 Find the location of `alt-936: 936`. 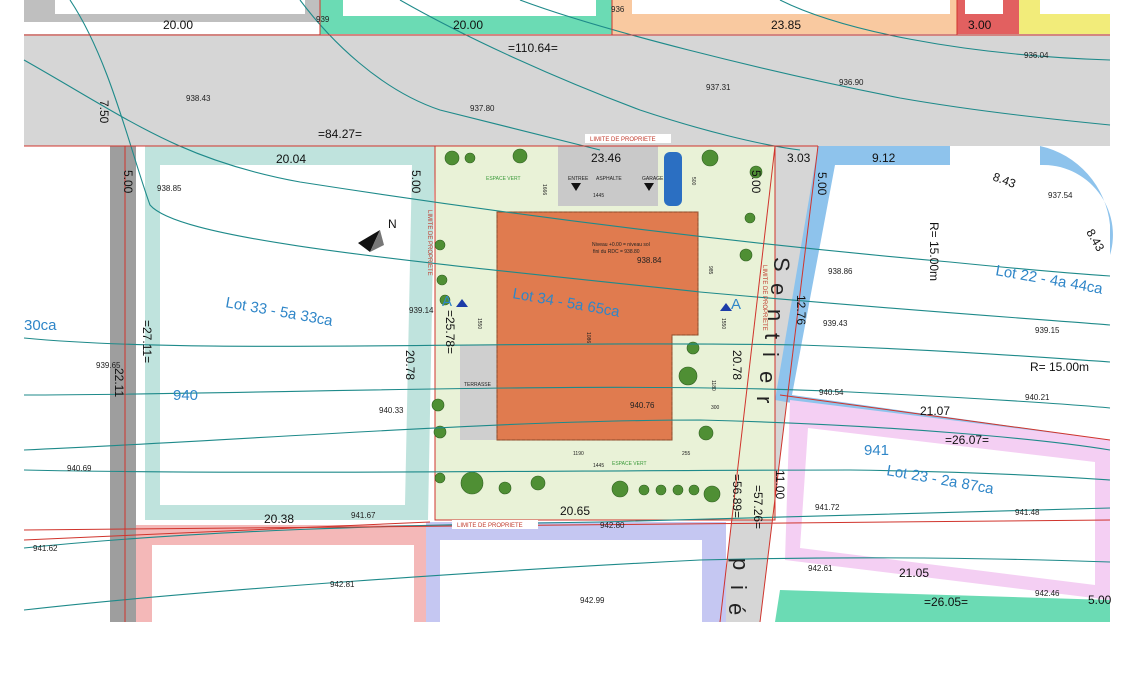

alt-936: 936 is located at coordinates (618, 9).